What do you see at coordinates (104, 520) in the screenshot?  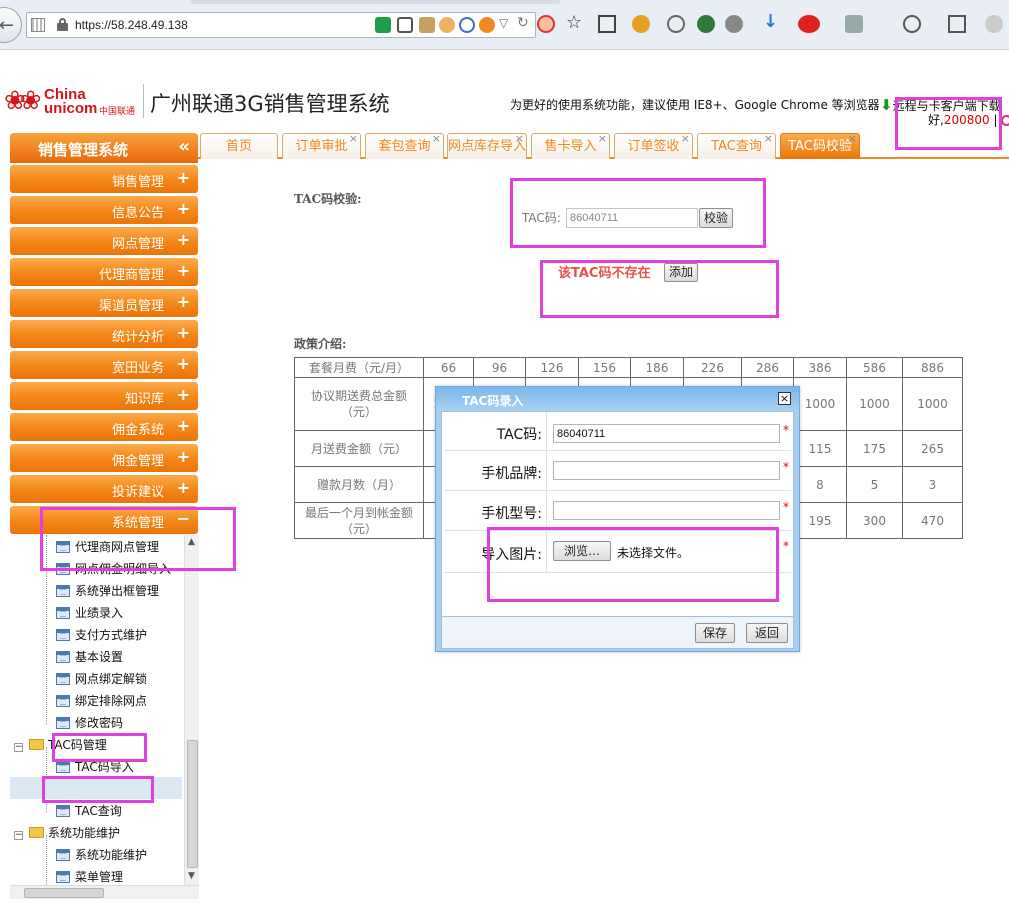 I see `sidebar-menu-item: 系统管理 −` at bounding box center [104, 520].